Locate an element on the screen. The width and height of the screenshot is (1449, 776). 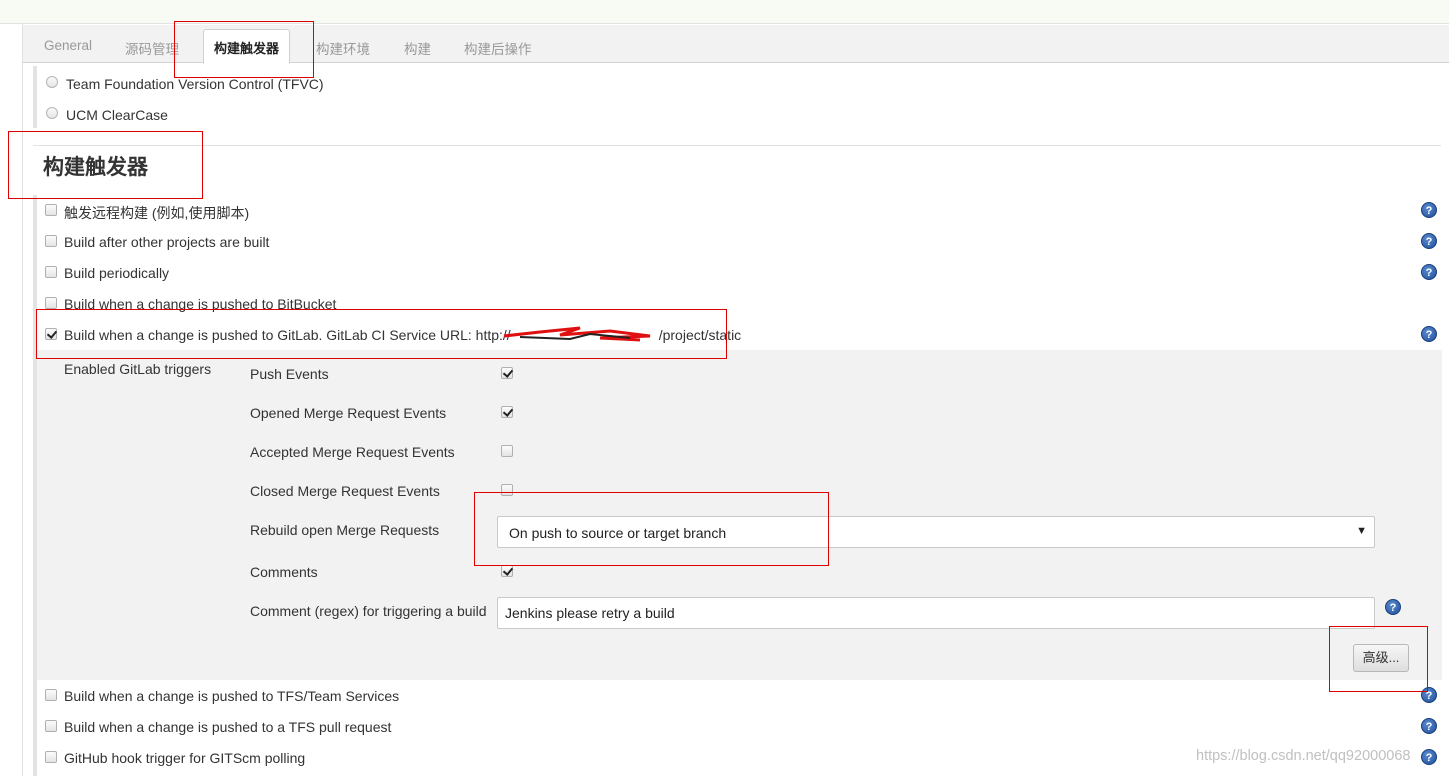
comments-label: Comments is located at coordinates (284, 572).